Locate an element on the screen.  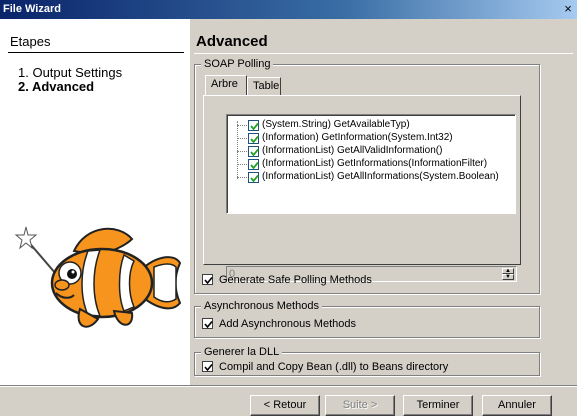
method-label: (System.String) GetAvailableTyp) is located at coordinates (336, 124).